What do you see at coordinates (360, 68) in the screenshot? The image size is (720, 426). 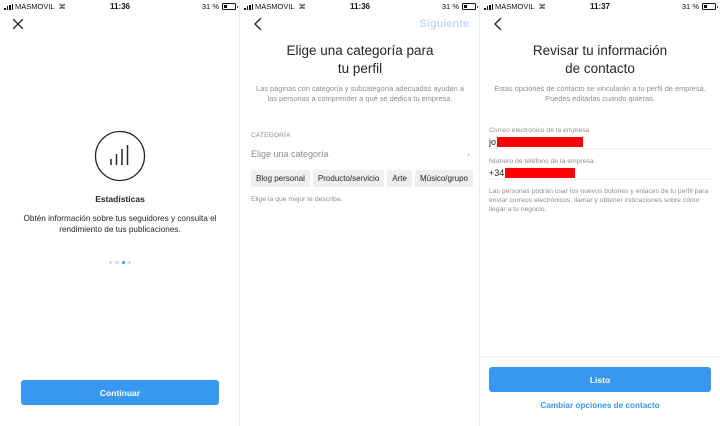 I see `page-title-line2: tu perfil` at bounding box center [360, 68].